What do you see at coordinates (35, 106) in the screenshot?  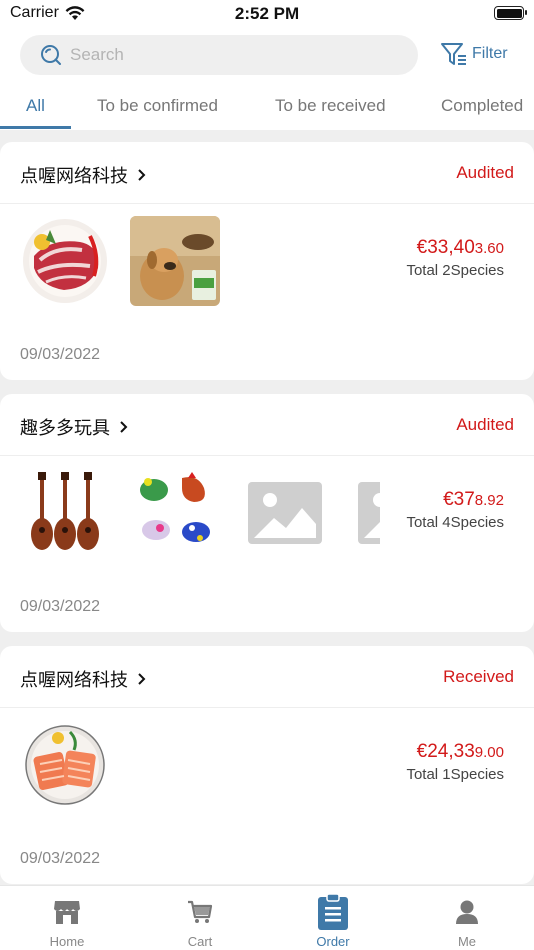 I see `tab-all: All` at bounding box center [35, 106].